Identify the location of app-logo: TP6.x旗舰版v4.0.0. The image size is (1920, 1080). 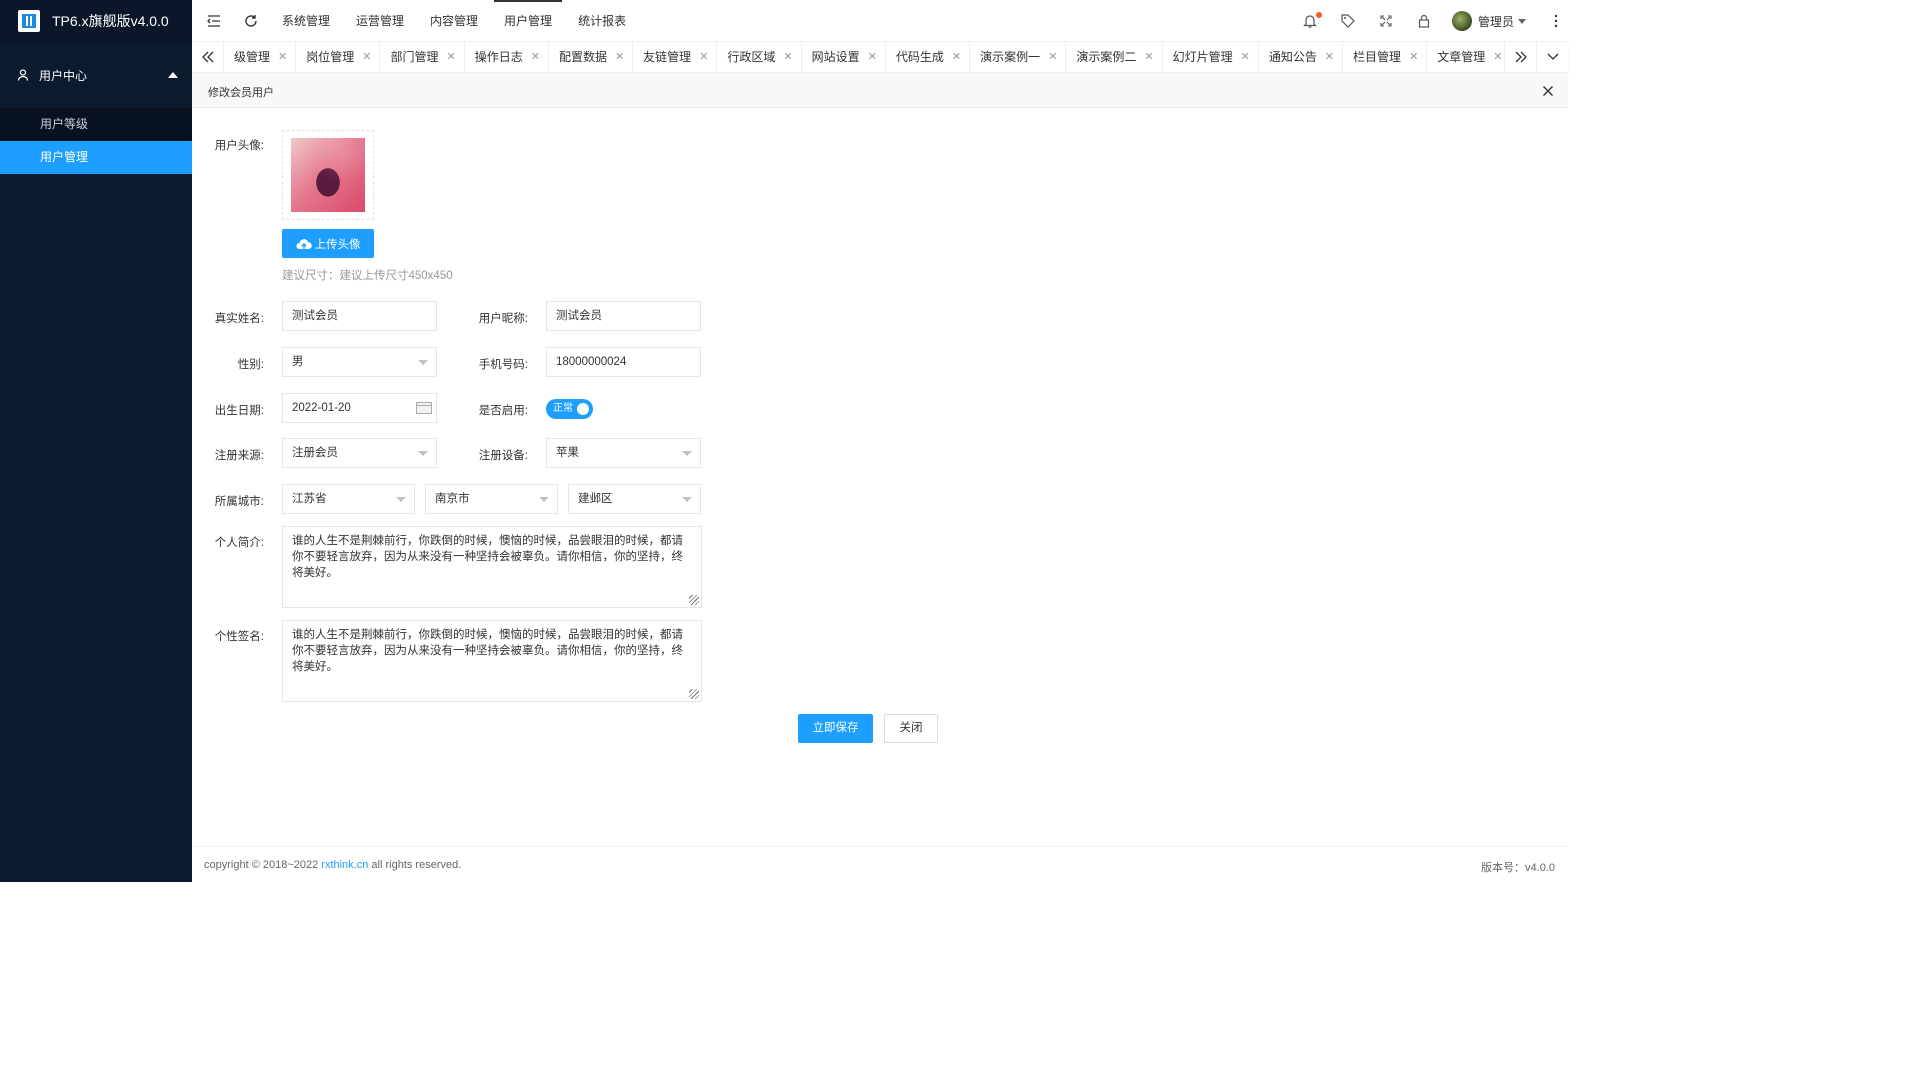
(96, 21).